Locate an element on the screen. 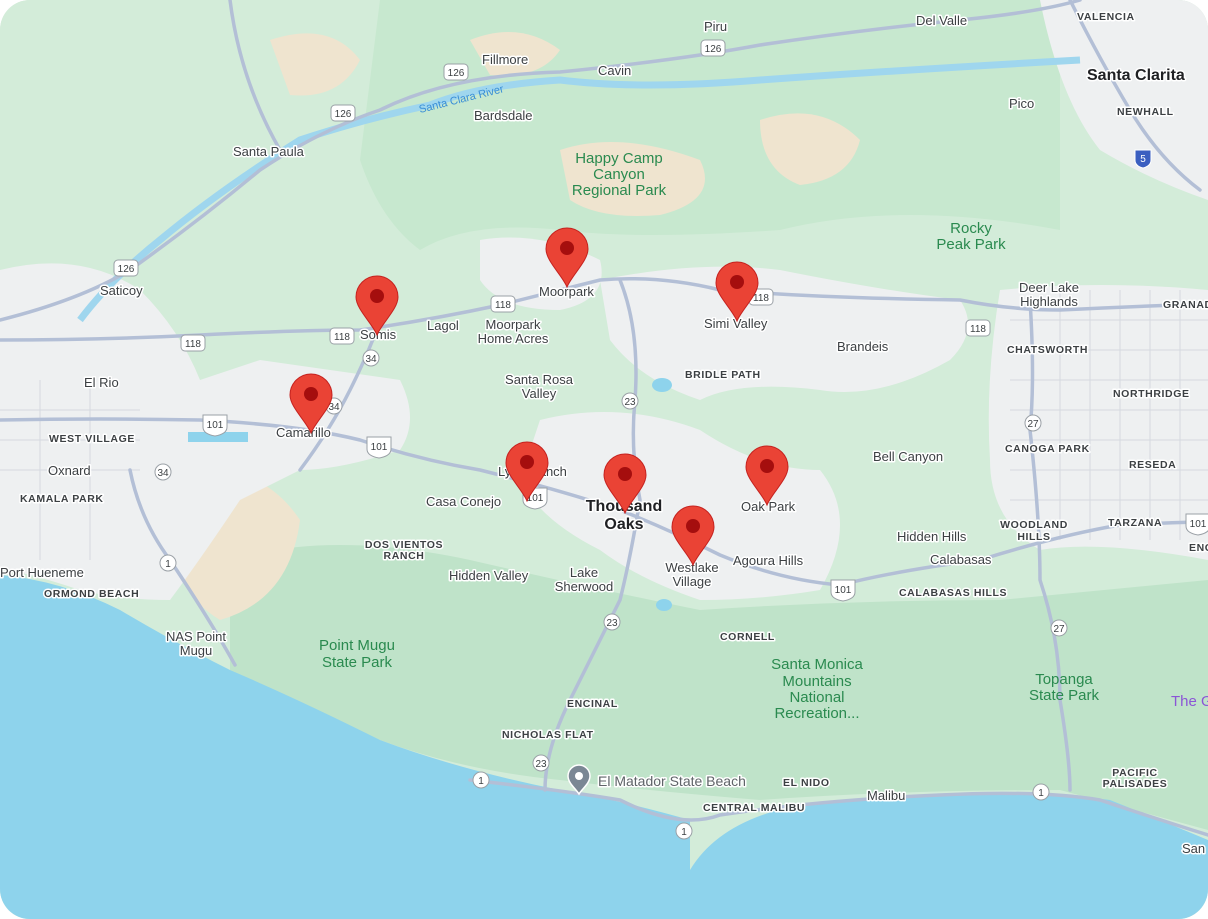  label-valencia: VALENCIA is located at coordinates (1106, 17).